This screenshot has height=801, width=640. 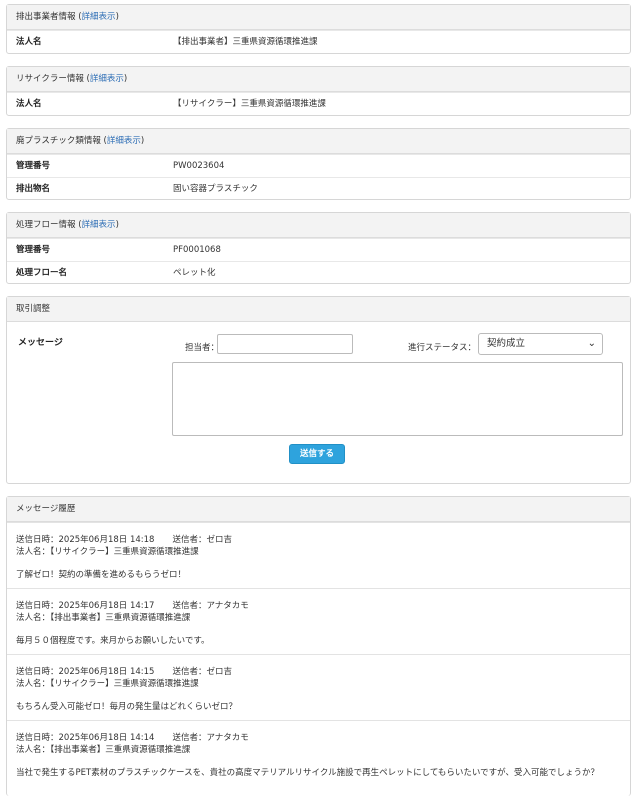 What do you see at coordinates (33, 166) in the screenshot?
I see `plastic-id-label: 管理番号` at bounding box center [33, 166].